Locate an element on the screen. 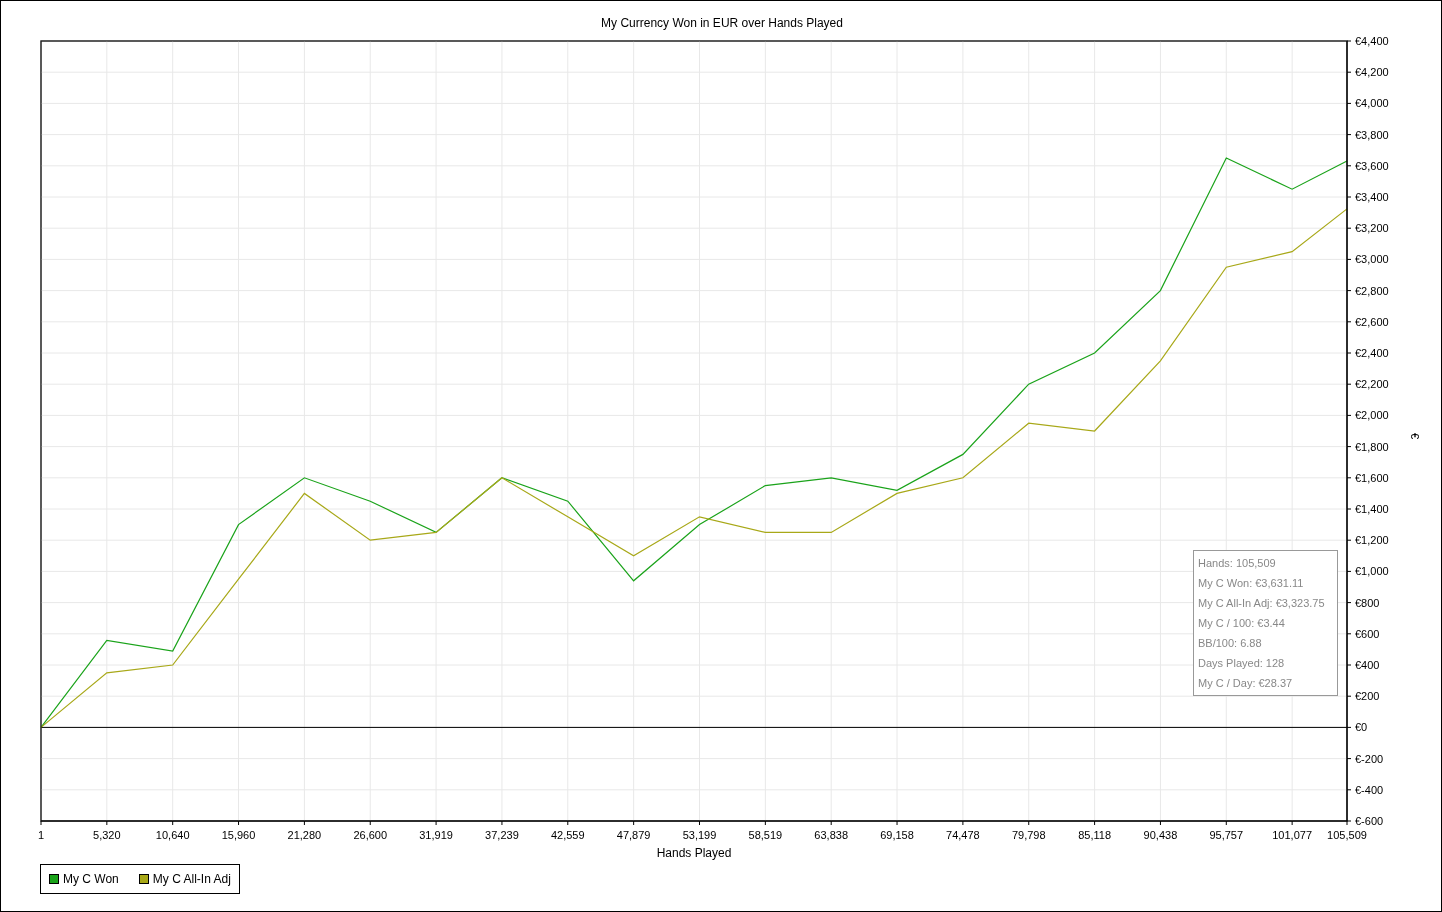  y-tick-label: €-600 is located at coordinates (1369, 821).